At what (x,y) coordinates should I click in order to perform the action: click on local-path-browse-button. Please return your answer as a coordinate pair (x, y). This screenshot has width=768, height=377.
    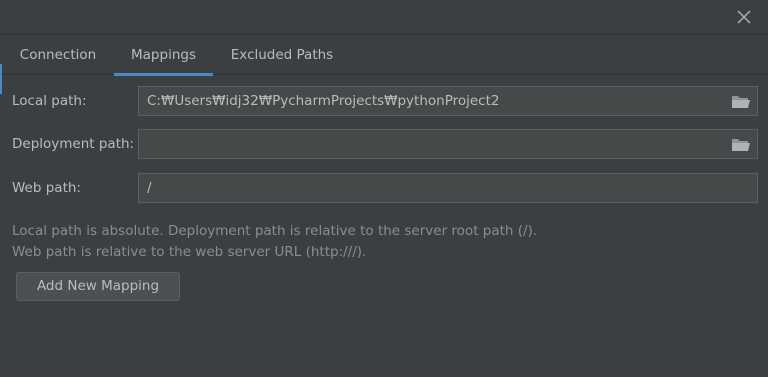
    Looking at the image, I should click on (741, 101).